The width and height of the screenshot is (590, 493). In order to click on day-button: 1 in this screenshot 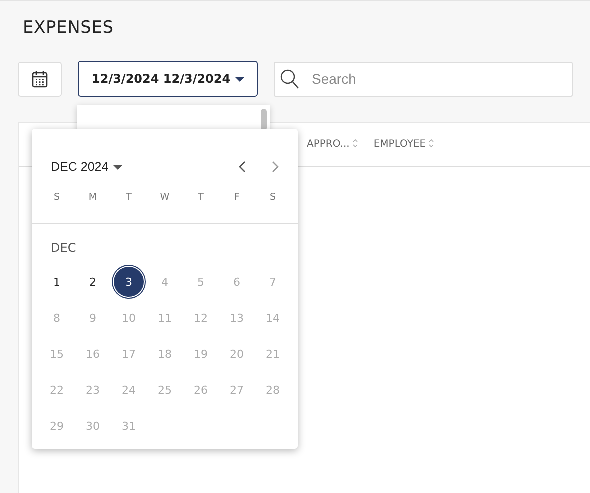, I will do `click(57, 282)`.